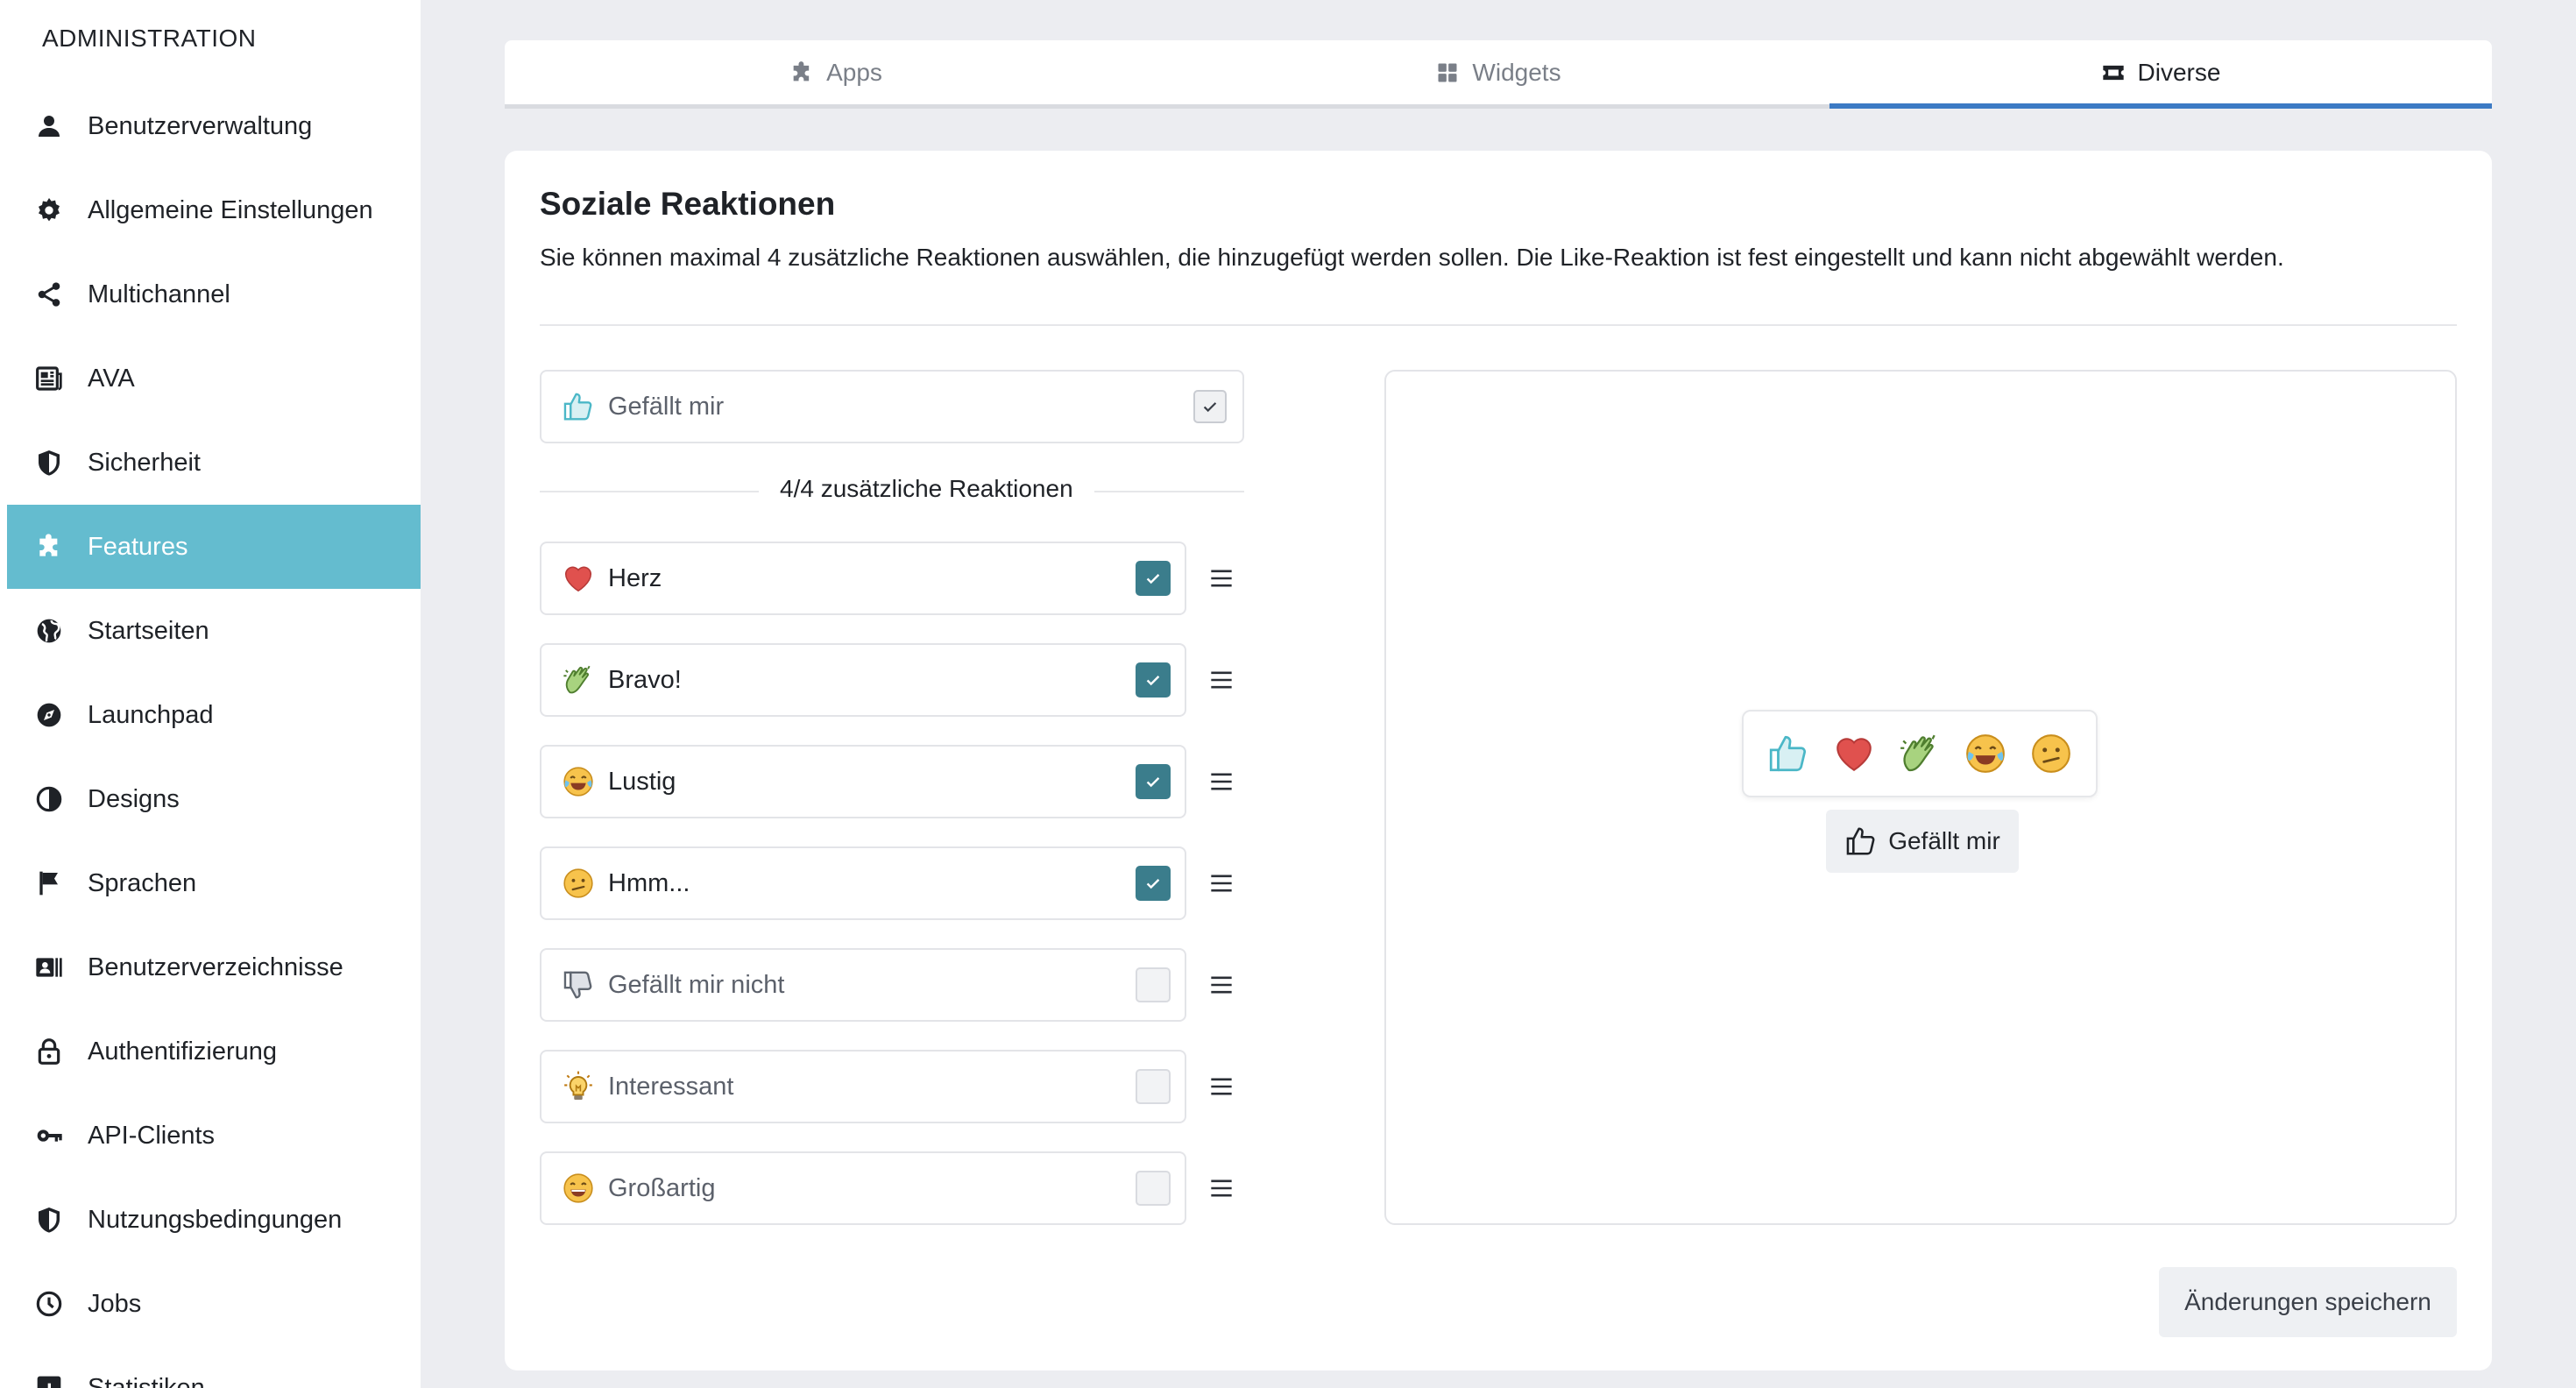 This screenshot has height=1388, width=2576. I want to click on compass-icon, so click(49, 715).